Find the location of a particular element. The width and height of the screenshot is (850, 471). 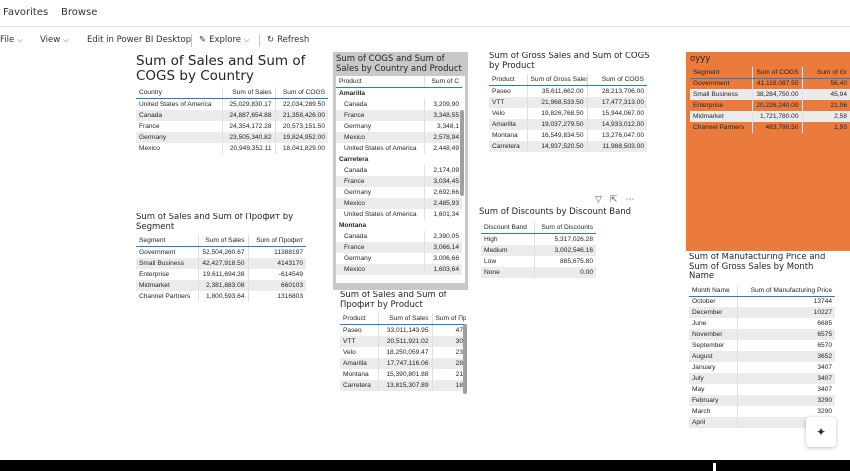

table-cell: February is located at coordinates (713, 401).